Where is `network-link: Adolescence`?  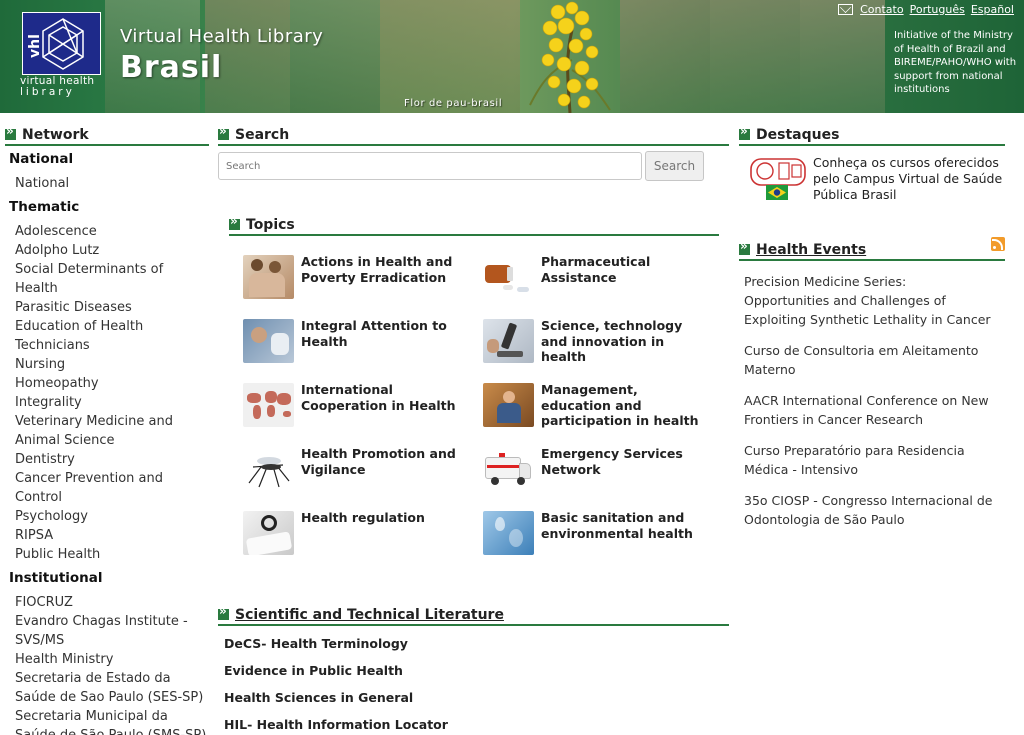
network-link: Adolescence is located at coordinates (109, 231).